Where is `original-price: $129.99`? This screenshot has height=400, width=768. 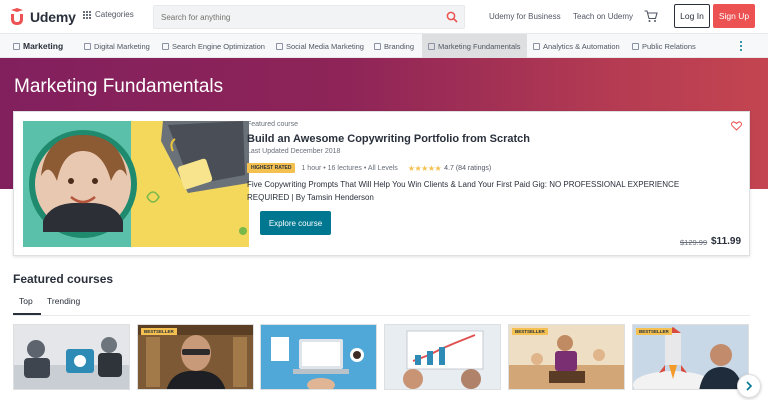 original-price: $129.99 is located at coordinates (694, 242).